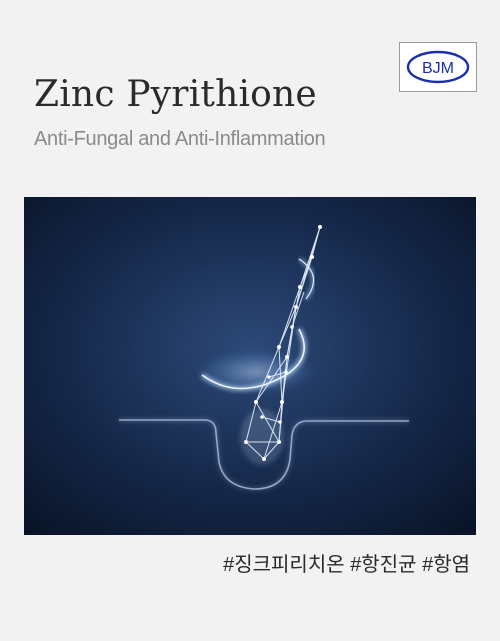 This screenshot has height=641, width=500. What do you see at coordinates (346, 565) in the screenshot?
I see `hashtags: #징크피리치온 #항진균 #항염` at bounding box center [346, 565].